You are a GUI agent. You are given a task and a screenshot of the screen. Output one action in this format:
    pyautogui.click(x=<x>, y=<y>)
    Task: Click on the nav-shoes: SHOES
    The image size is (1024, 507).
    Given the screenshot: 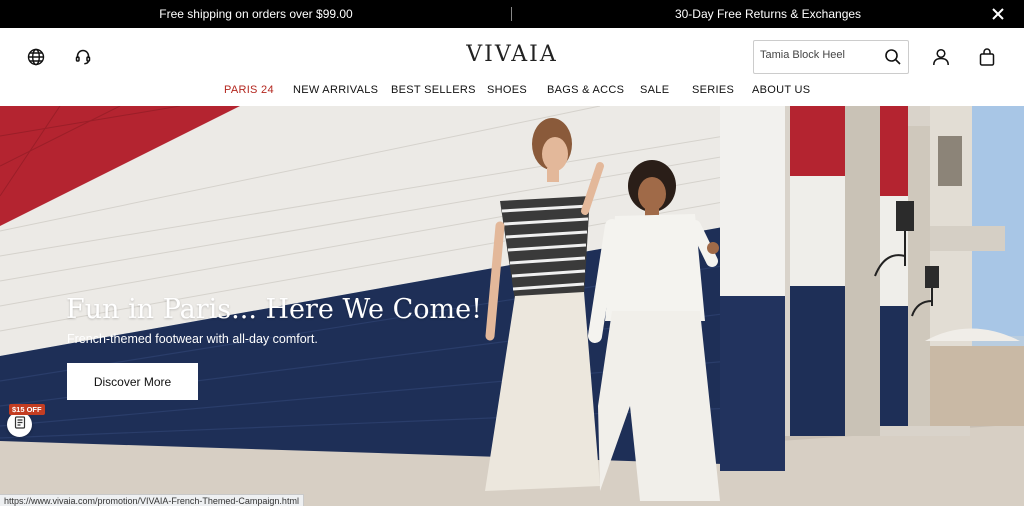 What is the action you would take?
    pyautogui.click(x=507, y=90)
    